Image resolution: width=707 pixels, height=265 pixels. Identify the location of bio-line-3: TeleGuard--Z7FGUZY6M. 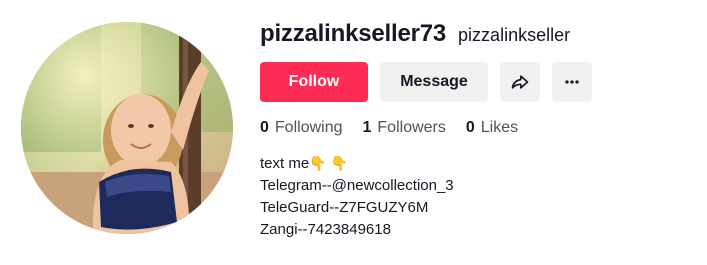
(344, 207).